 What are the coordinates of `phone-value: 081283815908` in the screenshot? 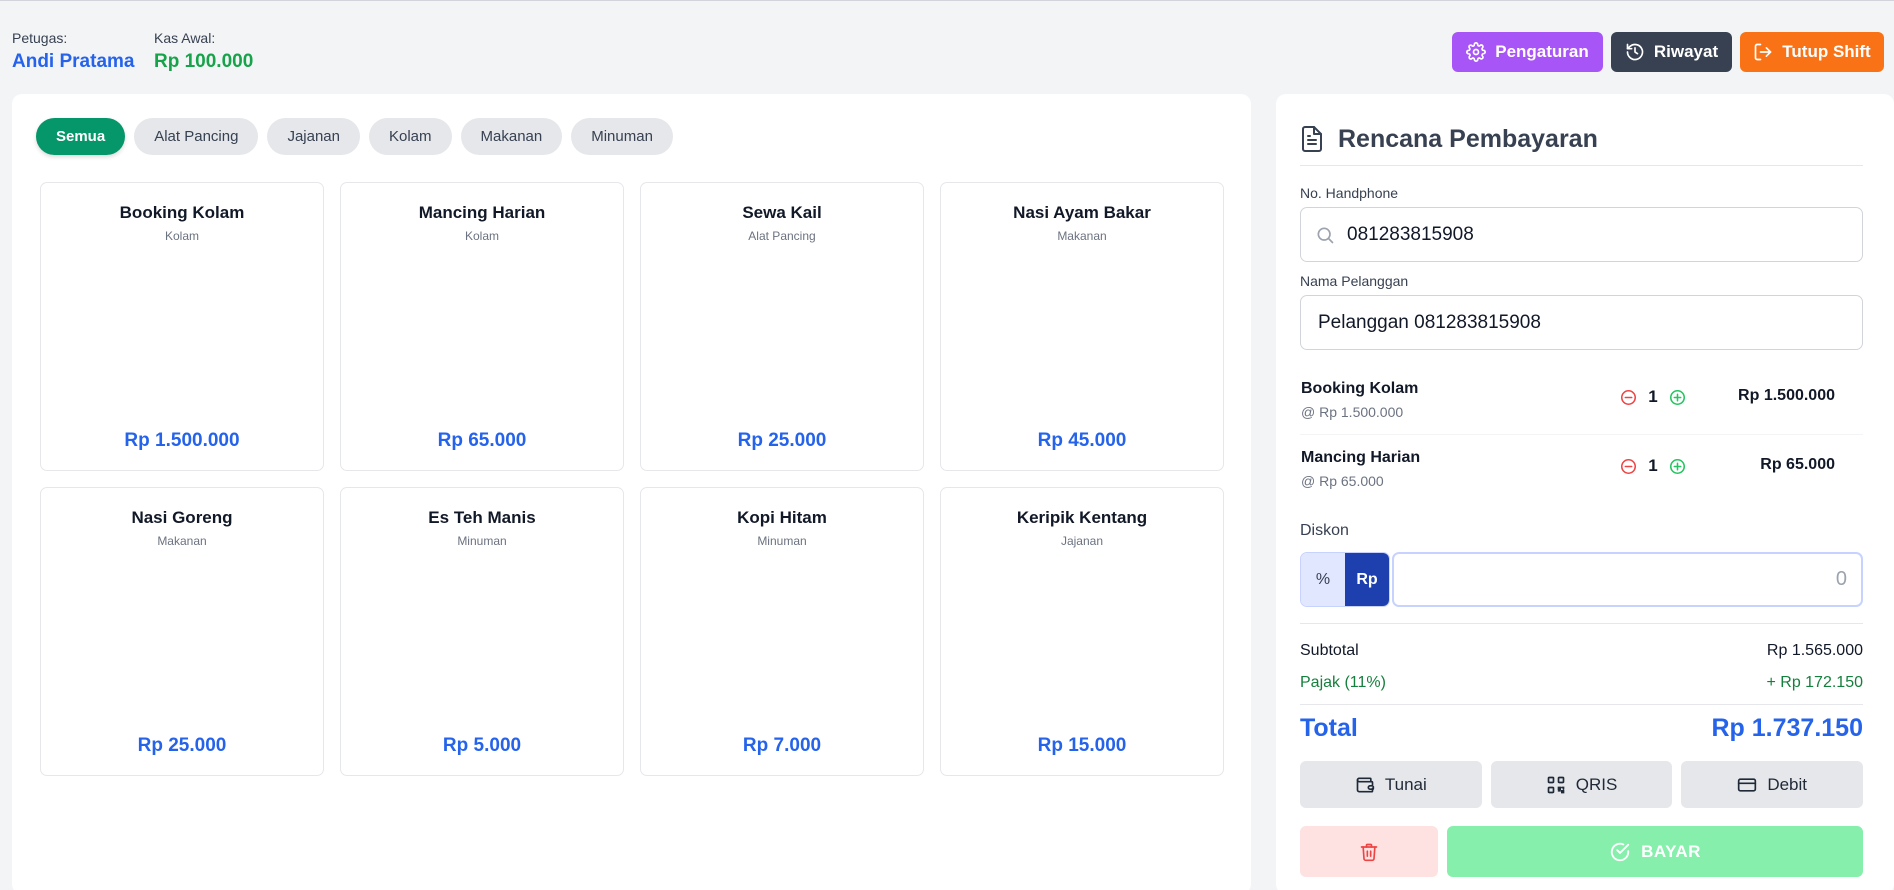 It's located at (1410, 234).